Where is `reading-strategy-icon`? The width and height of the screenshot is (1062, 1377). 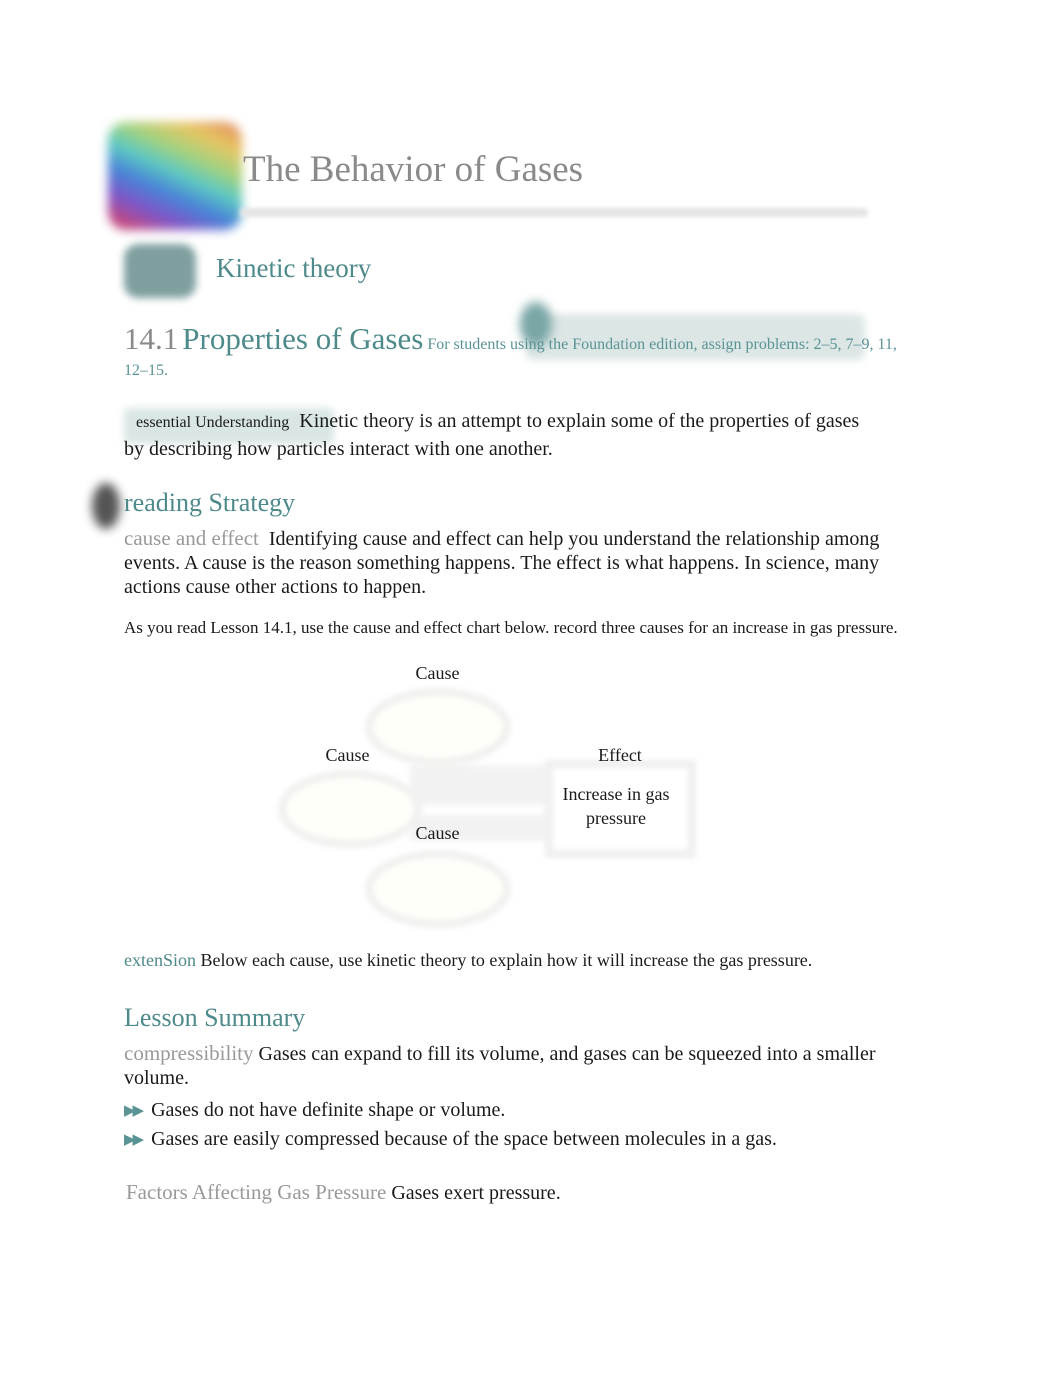
reading-strategy-icon is located at coordinates (106, 506).